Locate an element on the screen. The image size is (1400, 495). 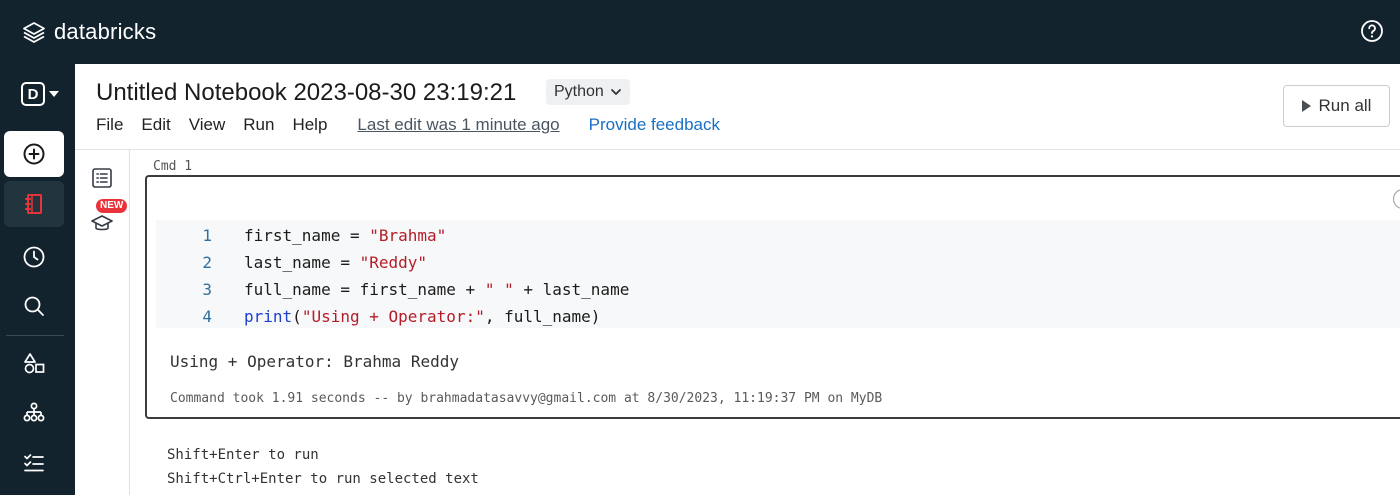
language-label: Python is located at coordinates (579, 91).